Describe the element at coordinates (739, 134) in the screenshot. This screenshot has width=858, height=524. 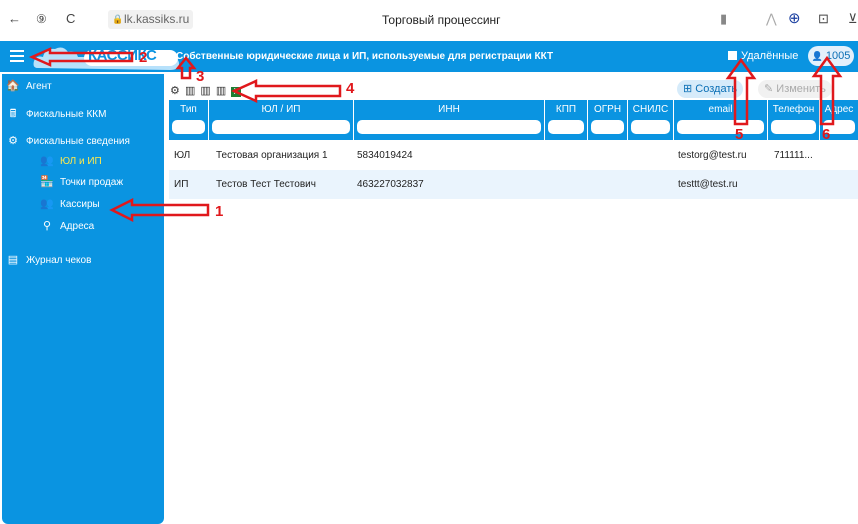
I see `annotation-label-5: 5` at that location.